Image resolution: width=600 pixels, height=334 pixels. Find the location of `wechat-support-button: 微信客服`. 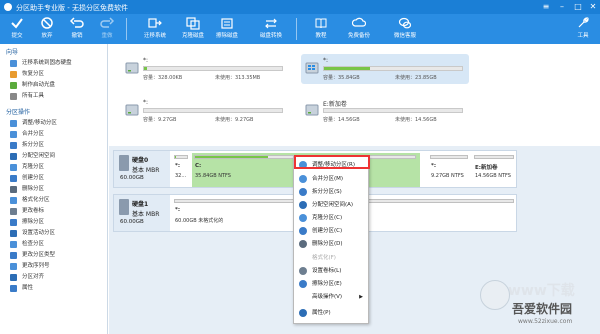

wechat-support-button: 微信客服 is located at coordinates (405, 29).